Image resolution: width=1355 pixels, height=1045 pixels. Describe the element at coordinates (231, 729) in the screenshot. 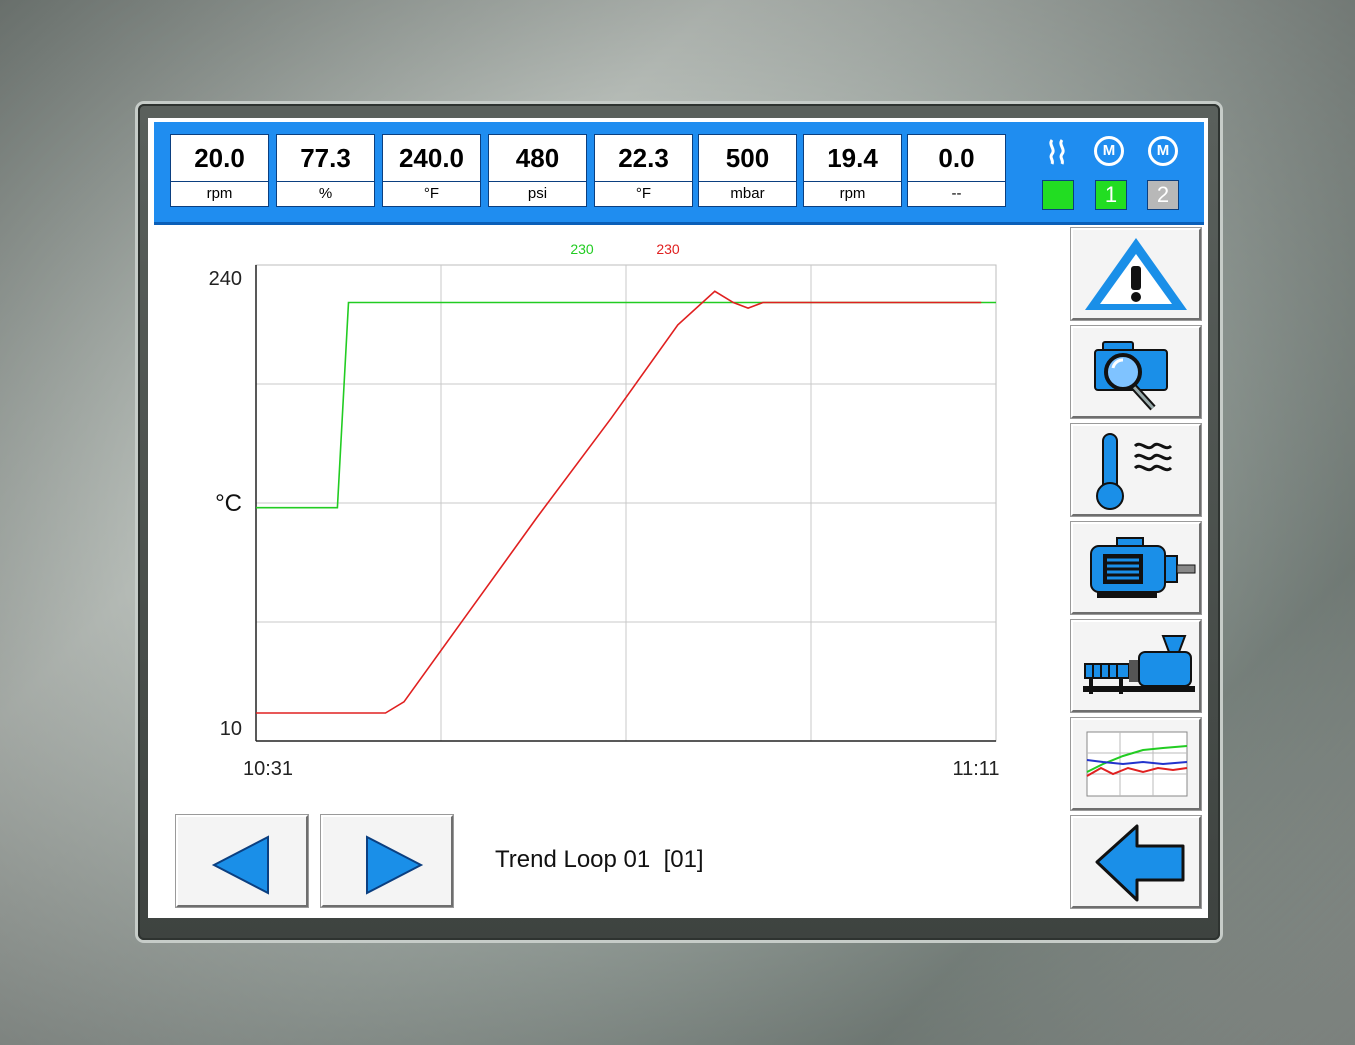

I see `y-tick-label: 10` at that location.